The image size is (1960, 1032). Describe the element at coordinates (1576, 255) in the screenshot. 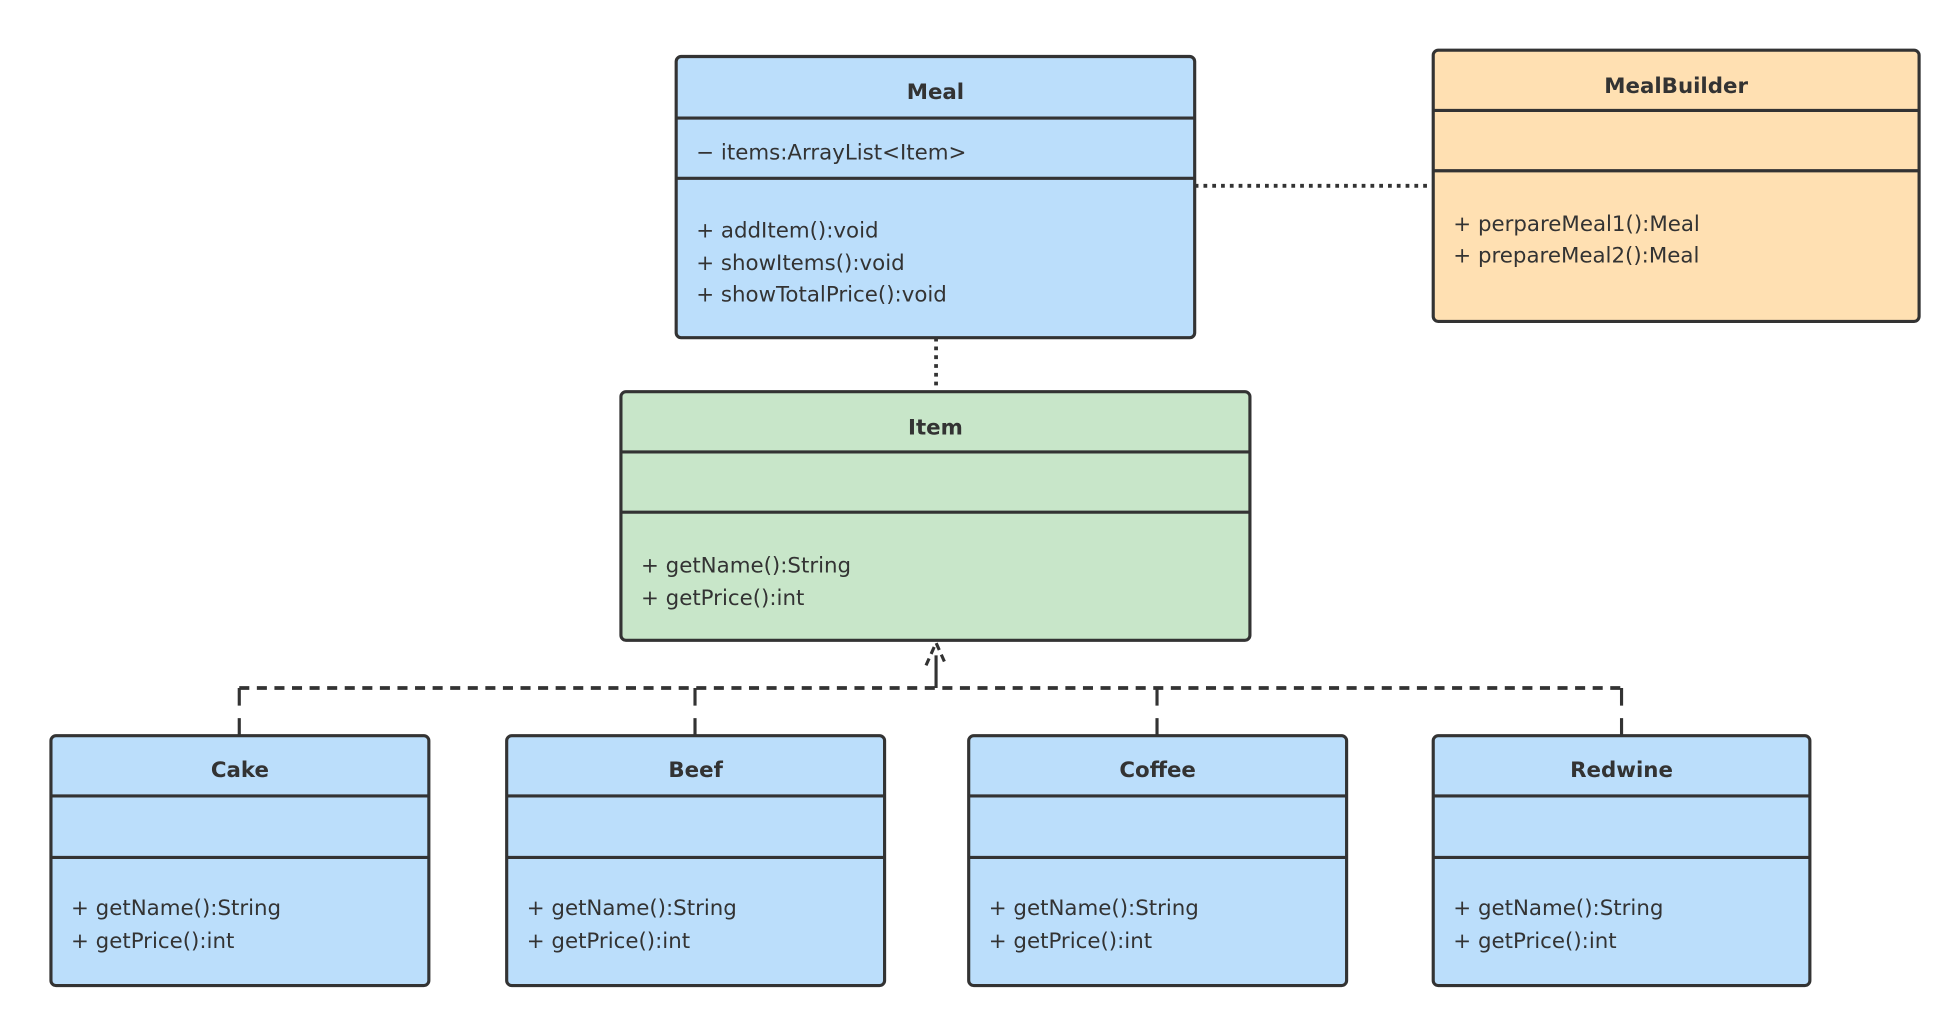

I see `class-method: + prepareMeal2():Meal` at that location.